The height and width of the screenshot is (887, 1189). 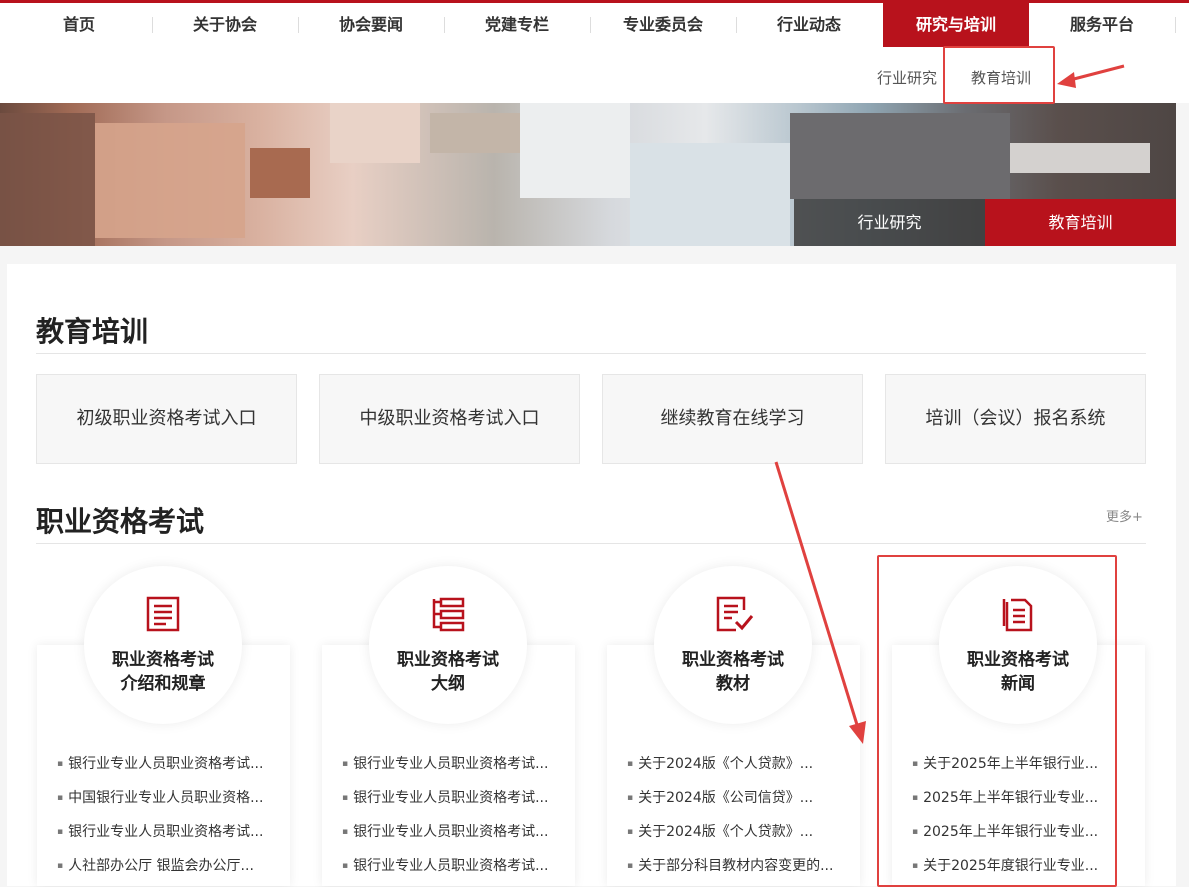 What do you see at coordinates (448, 614) in the screenshot?
I see `outline-tree-icon` at bounding box center [448, 614].